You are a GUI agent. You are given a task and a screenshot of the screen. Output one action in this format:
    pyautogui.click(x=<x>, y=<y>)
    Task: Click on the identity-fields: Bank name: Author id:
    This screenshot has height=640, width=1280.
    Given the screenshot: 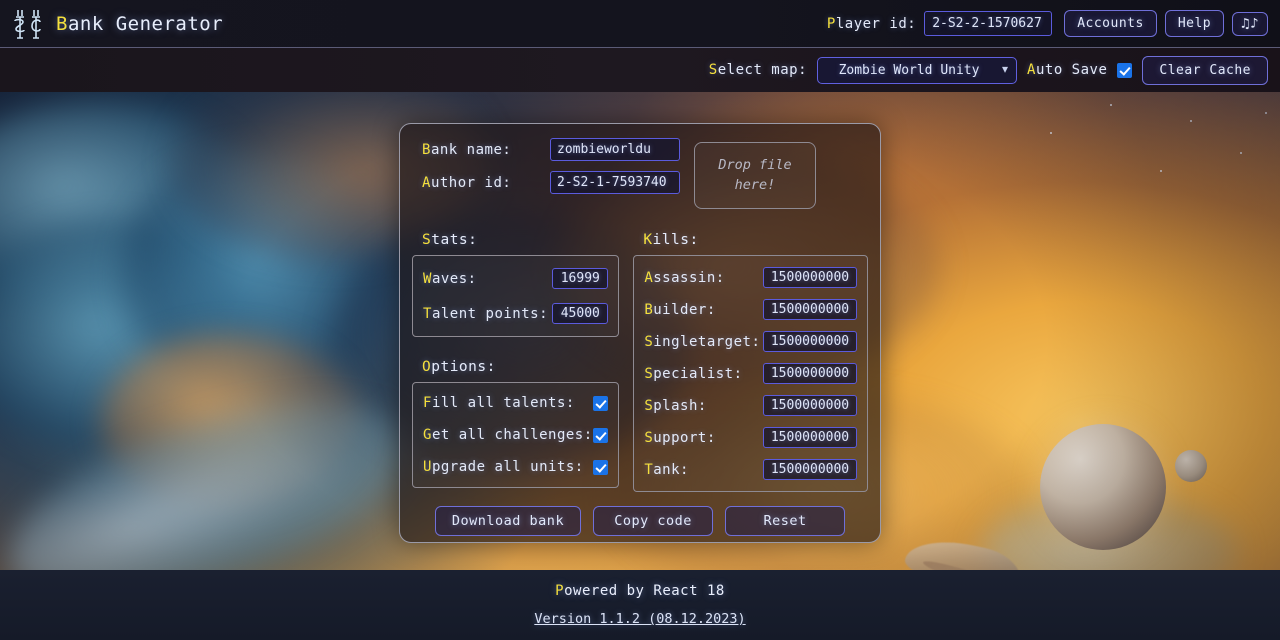 What is the action you would take?
    pyautogui.click(x=546, y=173)
    